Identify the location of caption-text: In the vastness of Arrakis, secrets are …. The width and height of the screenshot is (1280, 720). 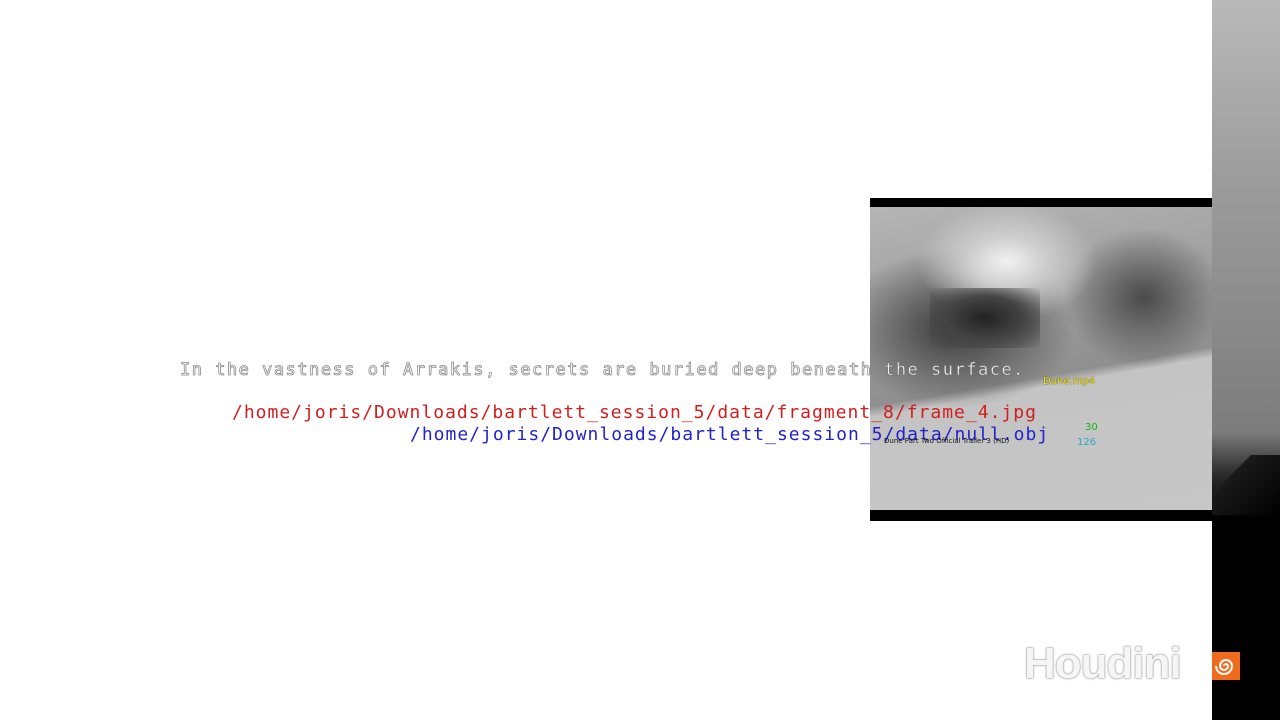
(602, 370).